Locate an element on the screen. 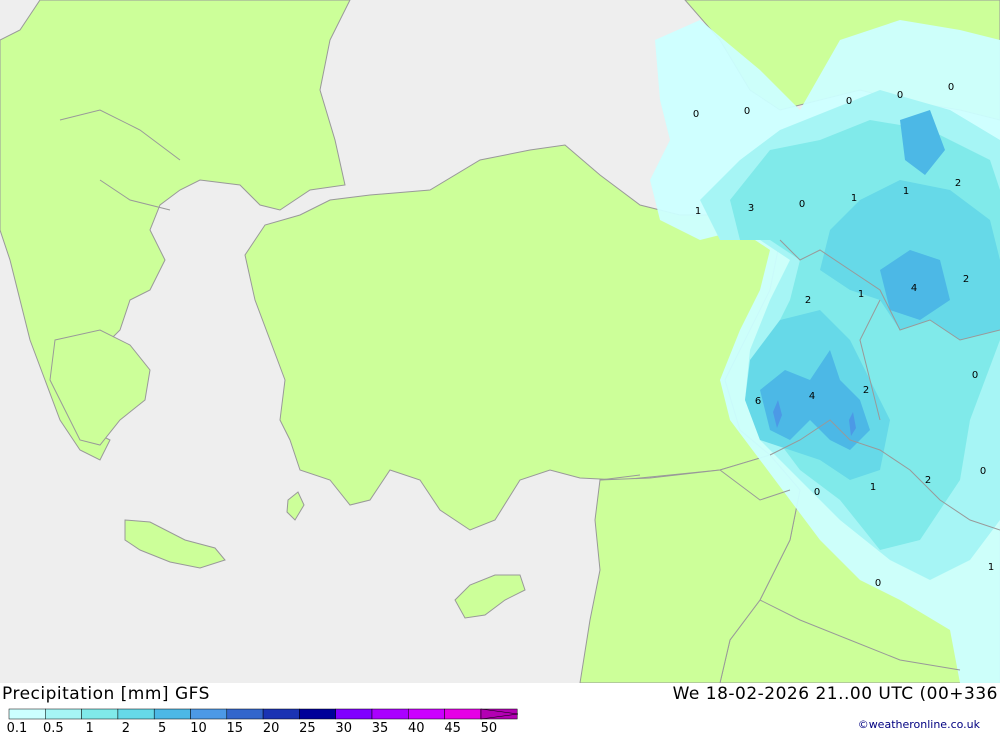 Image resolution: width=1000 pixels, height=733 pixels. legend-label: 15 is located at coordinates (235, 727).